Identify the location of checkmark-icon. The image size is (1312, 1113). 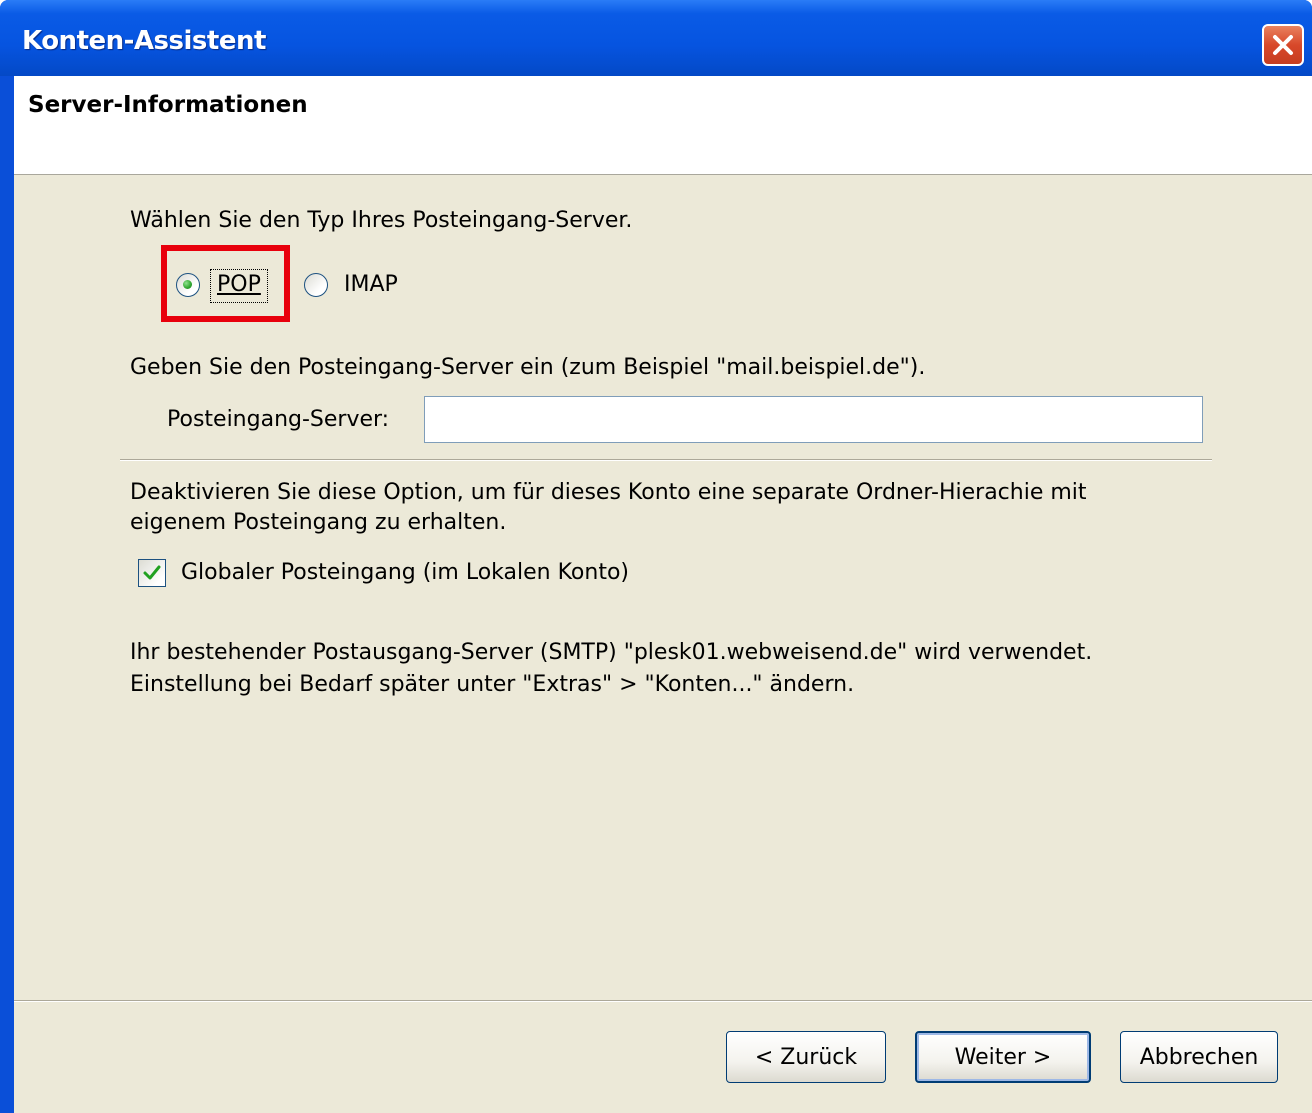
(152, 572).